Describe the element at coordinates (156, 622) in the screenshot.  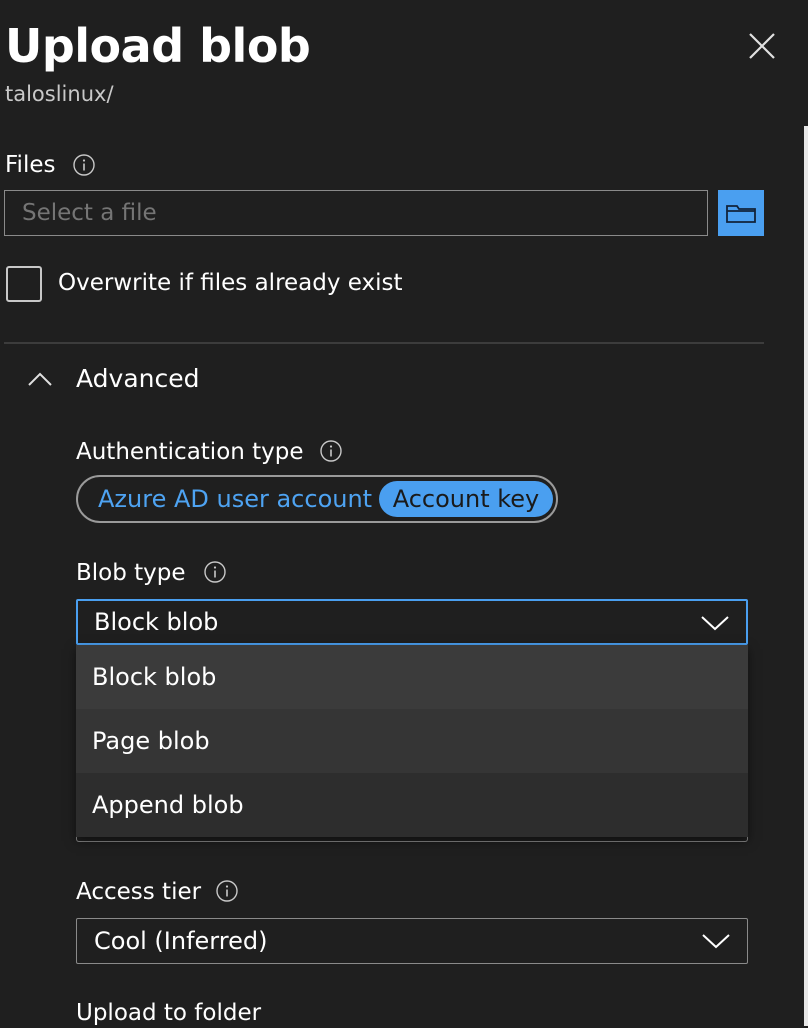
I see `blob-type-value: Block blob` at that location.